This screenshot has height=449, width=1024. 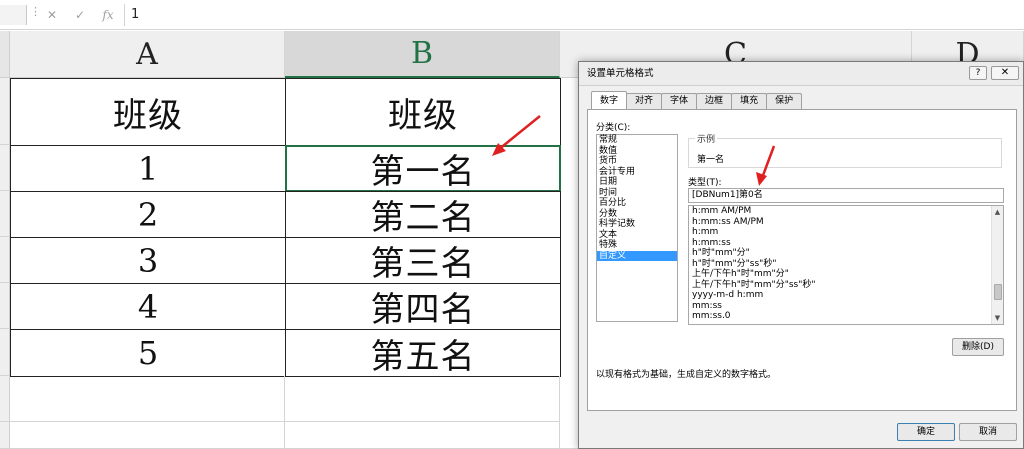 What do you see at coordinates (846, 316) in the screenshot?
I see `type-format-item: mm:ss.0` at bounding box center [846, 316].